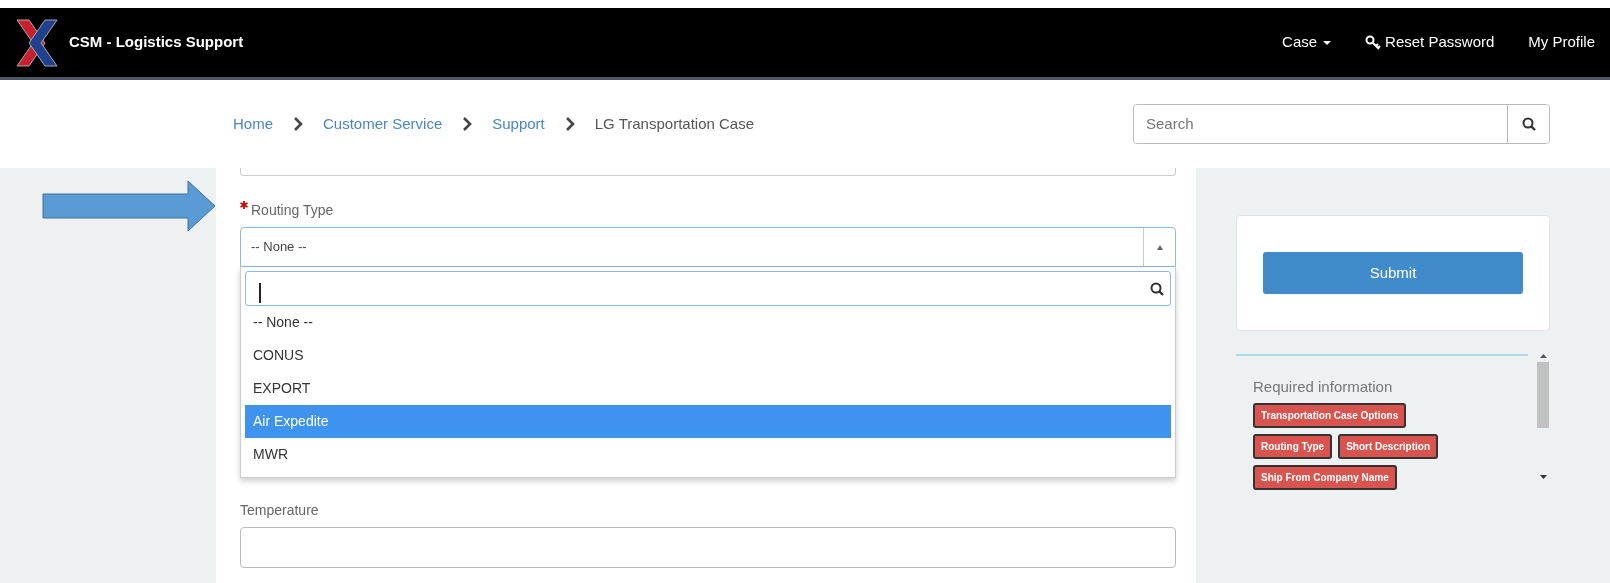 The width and height of the screenshot is (1610, 583). I want to click on select-field: -- None --, so click(708, 247).